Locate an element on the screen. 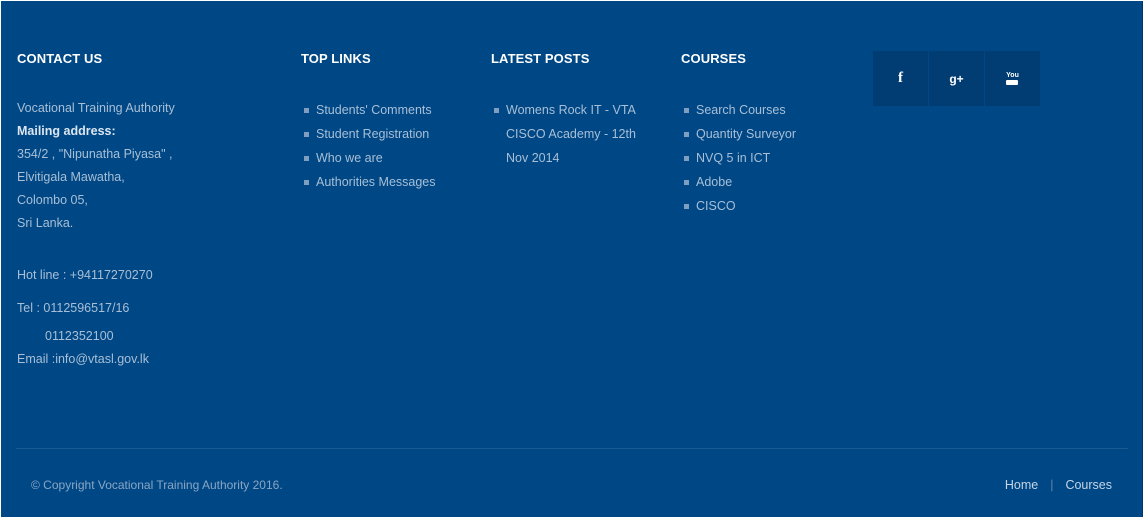  address-line: Elvitigala Mawatha, is located at coordinates (71, 177).